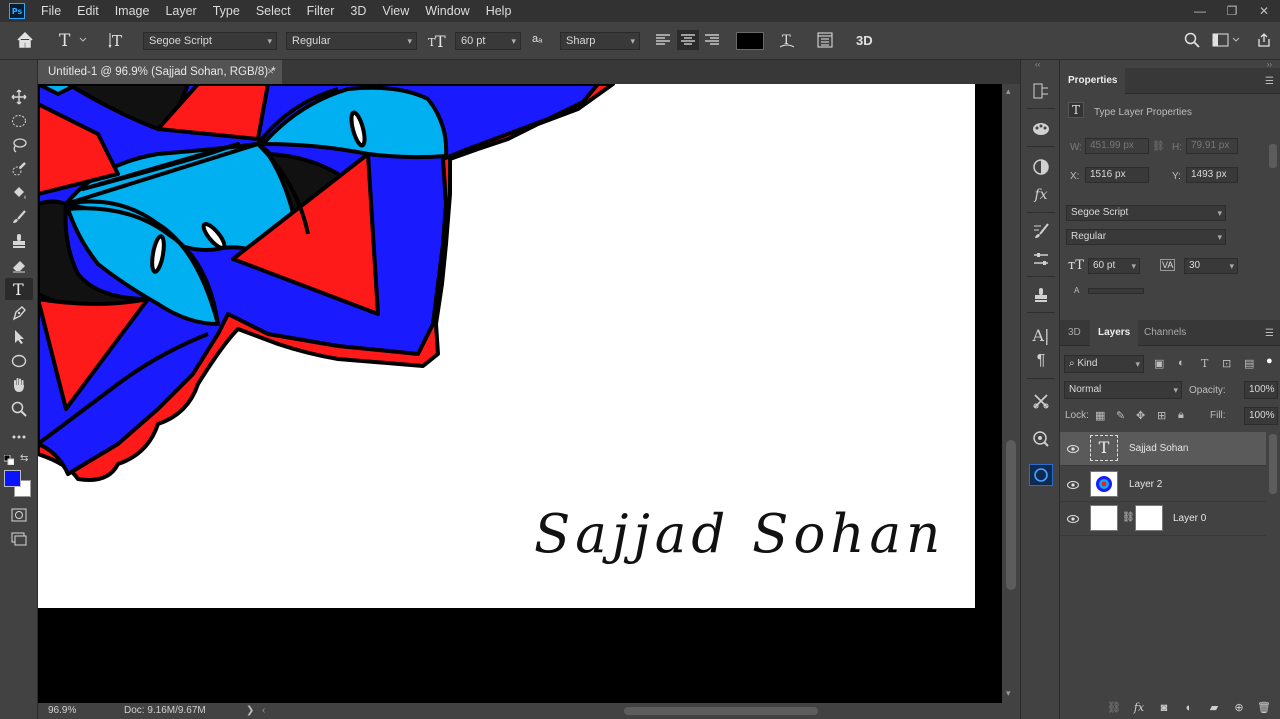  I want to click on font-size-select: 60 pt ▾, so click(488, 41).